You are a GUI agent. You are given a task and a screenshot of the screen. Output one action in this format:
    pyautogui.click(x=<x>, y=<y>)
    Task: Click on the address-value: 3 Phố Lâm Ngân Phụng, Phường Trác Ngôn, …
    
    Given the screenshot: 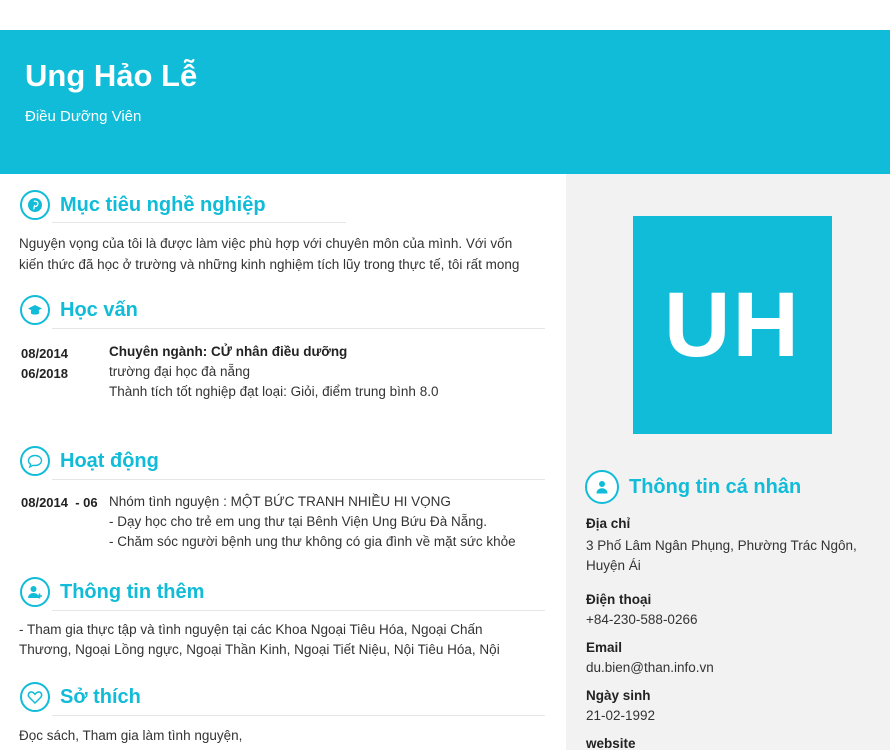 What is the action you would take?
    pyautogui.click(x=721, y=556)
    